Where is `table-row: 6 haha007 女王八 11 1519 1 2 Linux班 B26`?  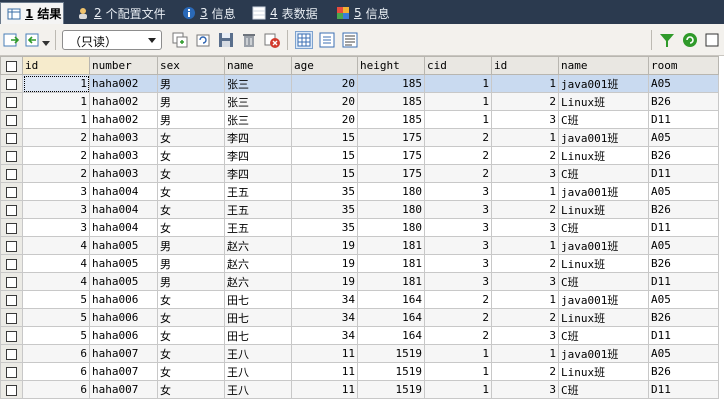
table-row: 6 haha007 女王八 11 1519 1 2 Linux班 B26 is located at coordinates (359, 371).